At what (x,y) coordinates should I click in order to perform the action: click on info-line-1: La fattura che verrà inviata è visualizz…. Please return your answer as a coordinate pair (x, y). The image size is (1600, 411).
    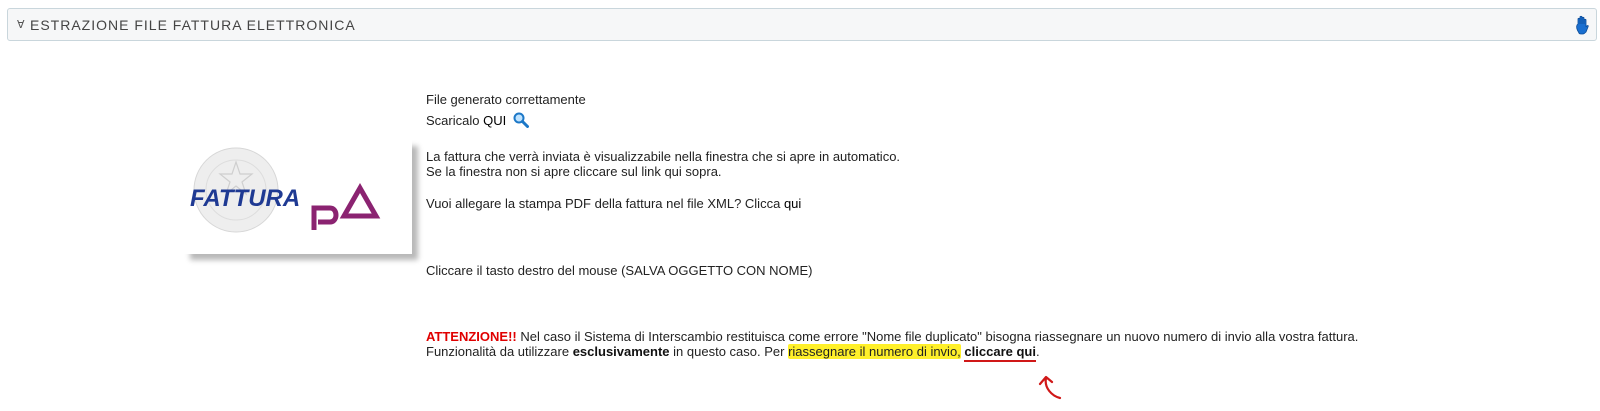
    Looking at the image, I should click on (663, 156).